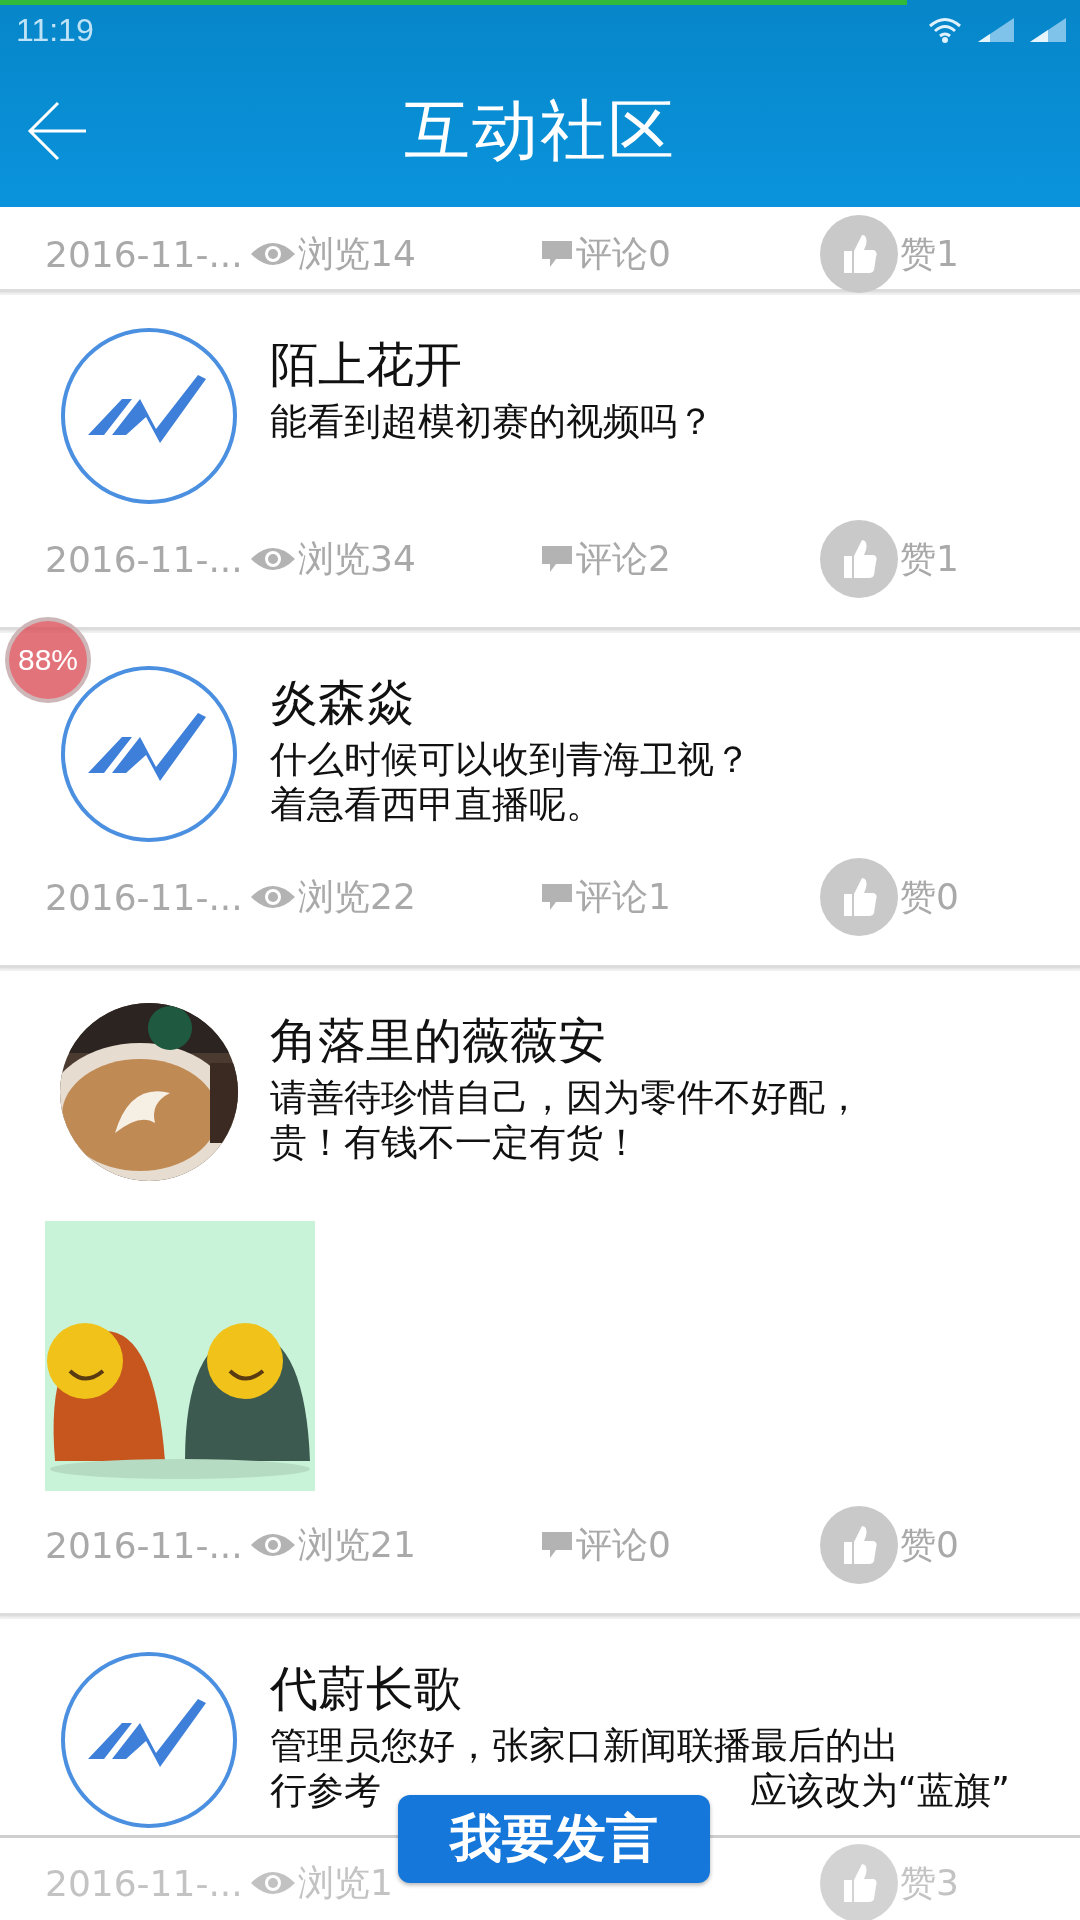  Describe the element at coordinates (879, 1790) in the screenshot. I see `post-text: 应该改为“蓝旗”` at that location.